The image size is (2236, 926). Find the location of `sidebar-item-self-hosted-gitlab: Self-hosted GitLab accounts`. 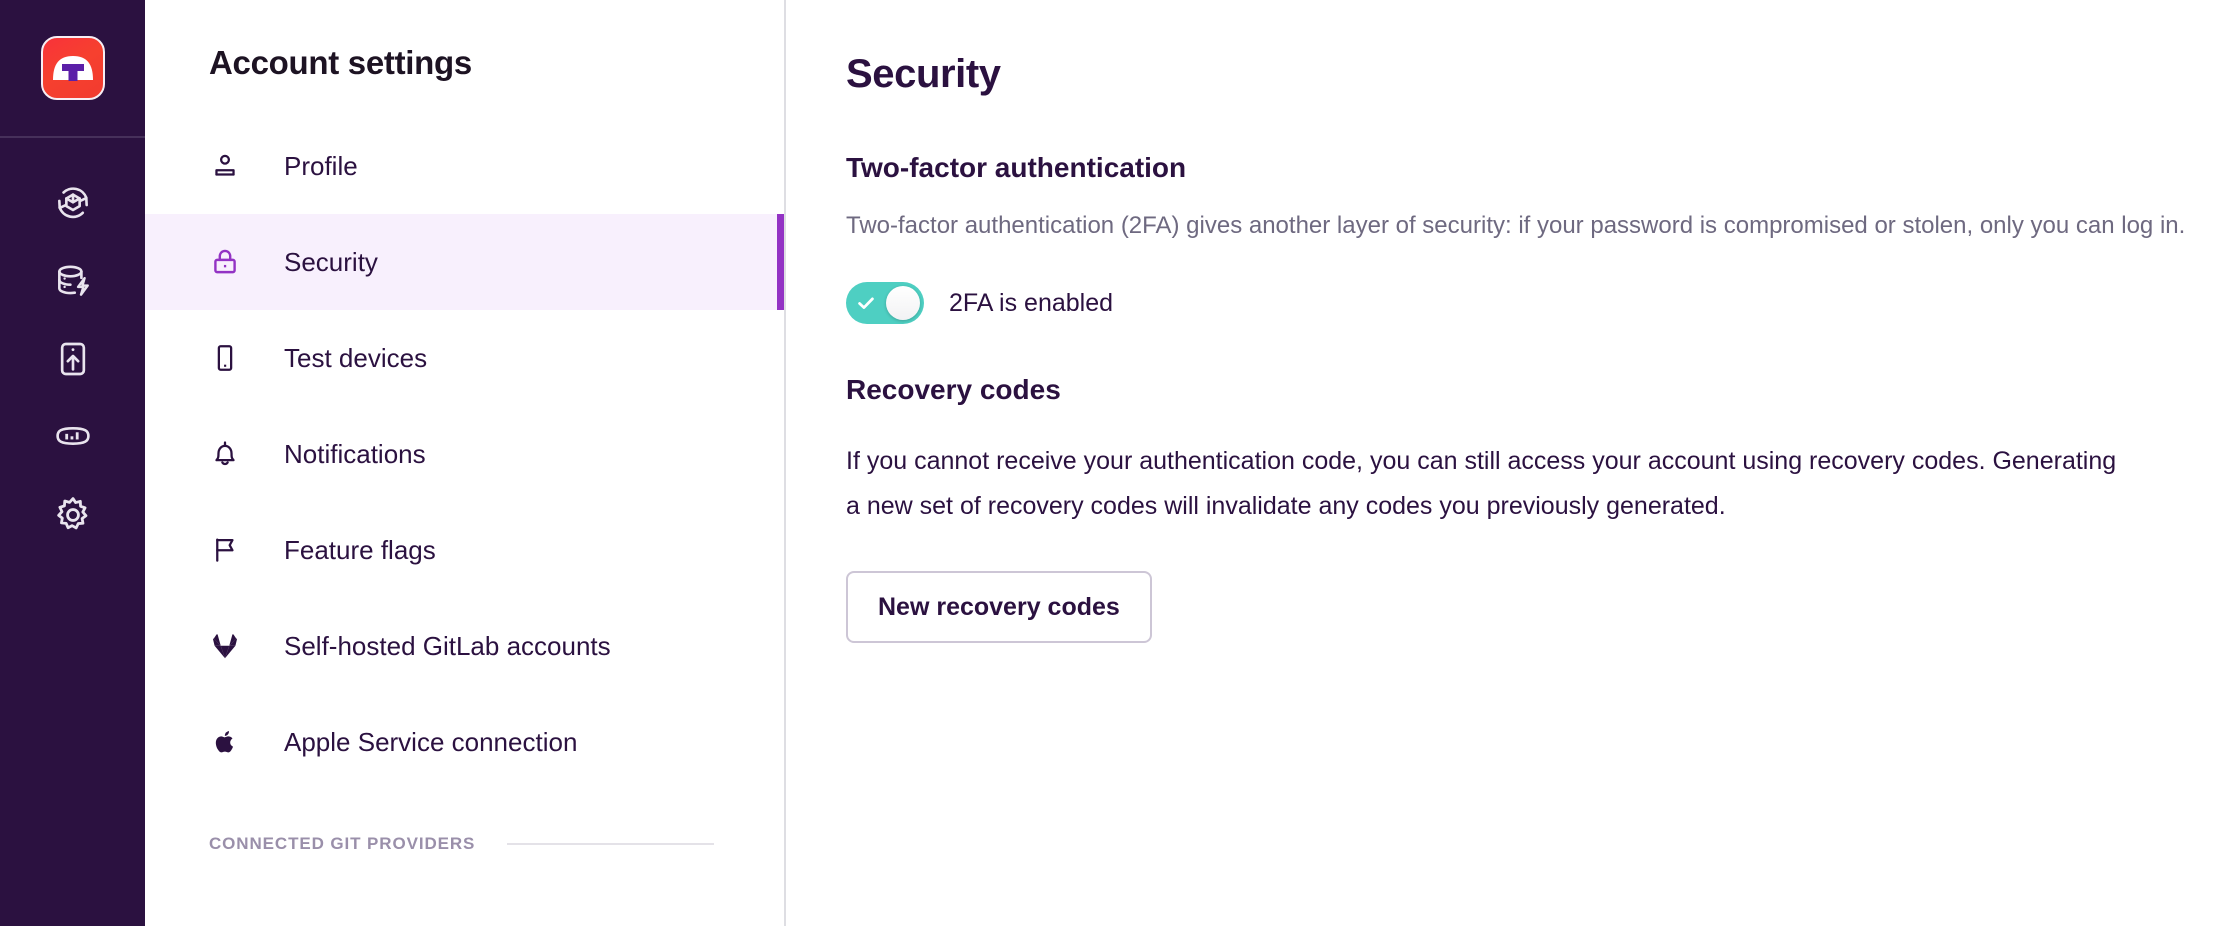

sidebar-item-self-hosted-gitlab: Self-hosted GitLab accounts is located at coordinates (464, 646).